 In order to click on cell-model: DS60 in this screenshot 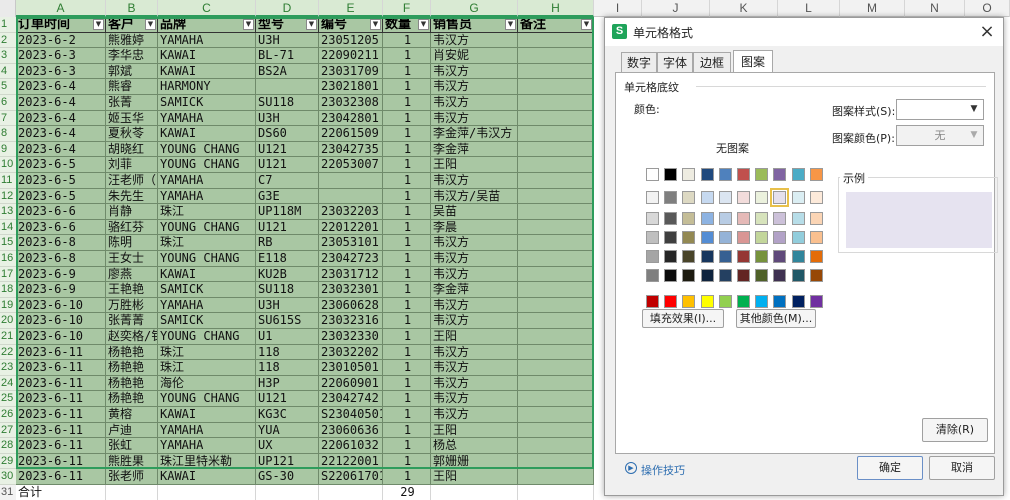, I will do `click(287, 134)`.